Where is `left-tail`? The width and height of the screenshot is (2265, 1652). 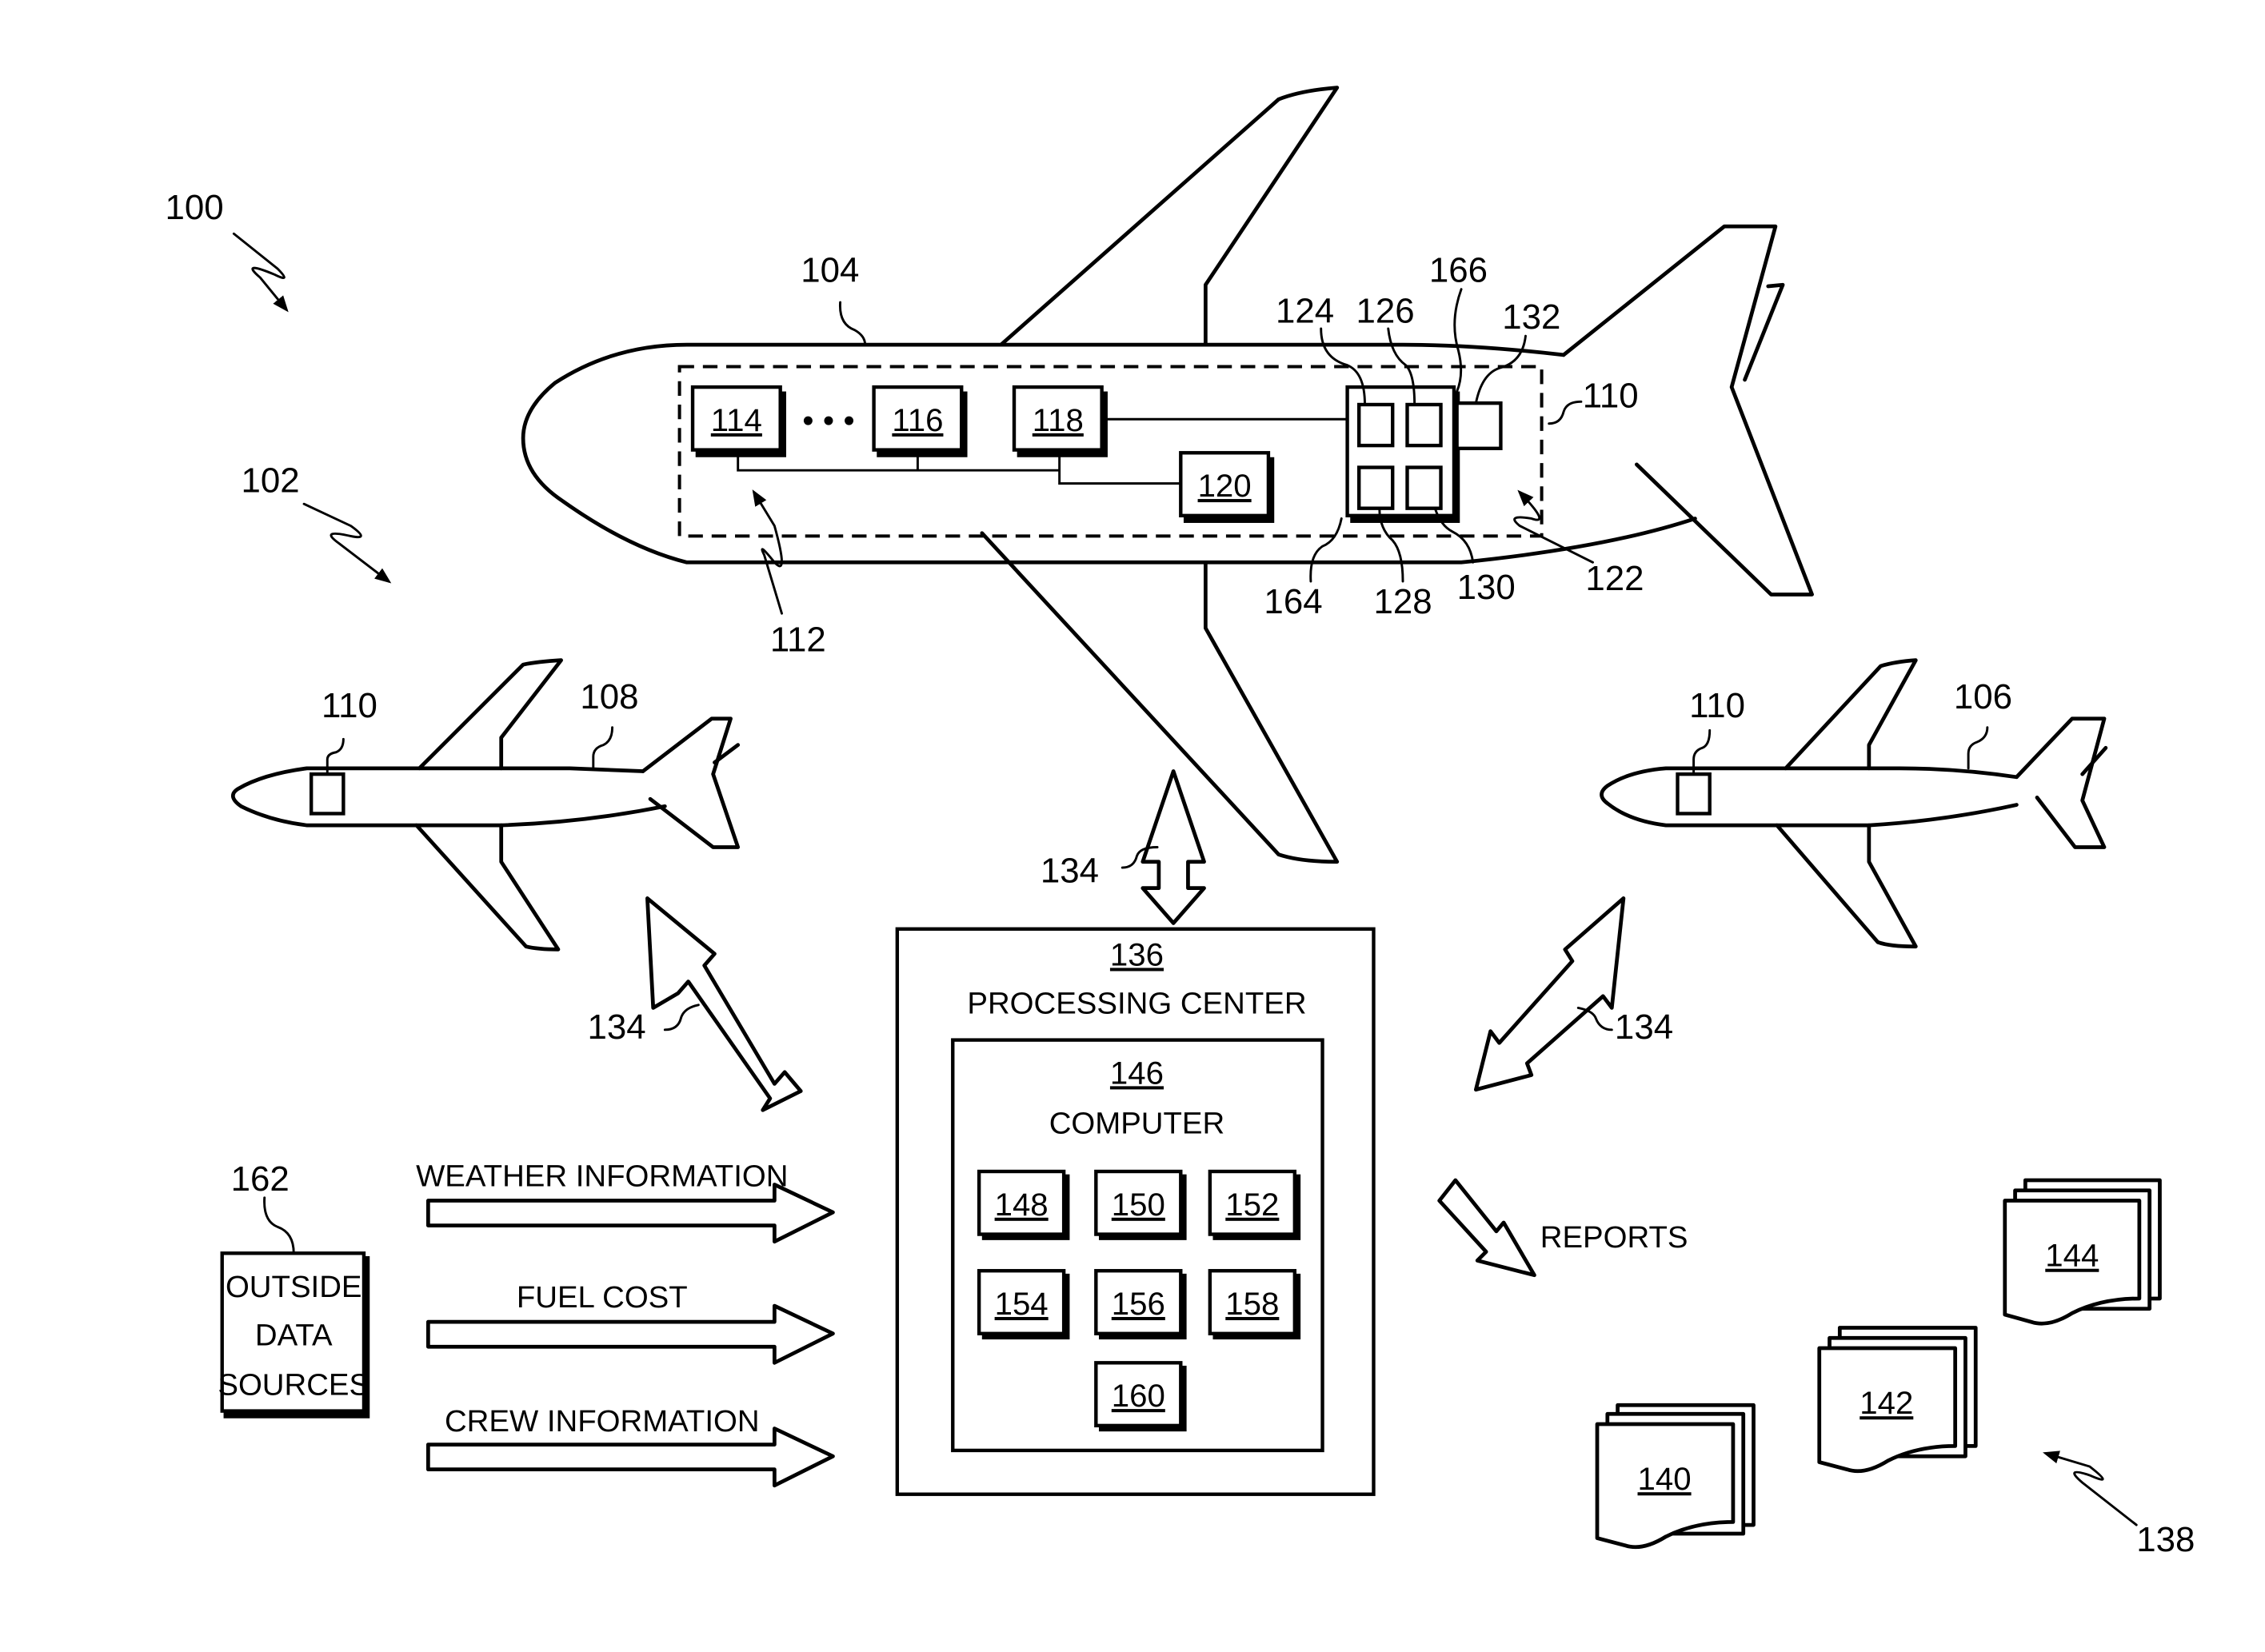 left-tail is located at coordinates (691, 782).